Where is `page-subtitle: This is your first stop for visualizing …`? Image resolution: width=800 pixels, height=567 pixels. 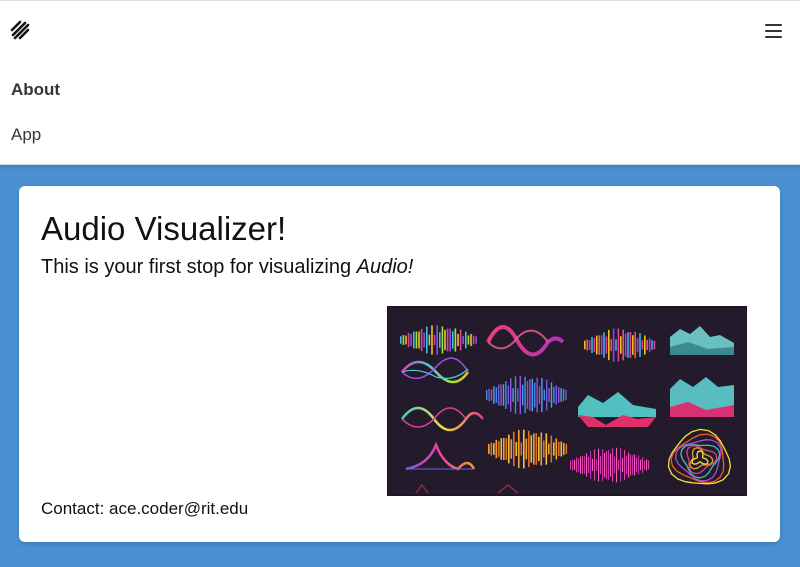 page-subtitle: This is your first stop for visualizing … is located at coordinates (227, 267).